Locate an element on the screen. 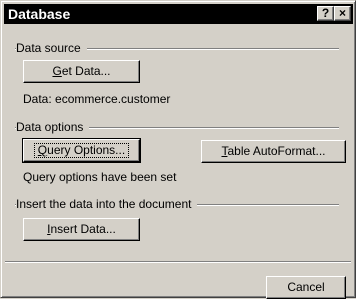 Image resolution: width=356 pixels, height=299 pixels. close-button: × is located at coordinates (342, 13).